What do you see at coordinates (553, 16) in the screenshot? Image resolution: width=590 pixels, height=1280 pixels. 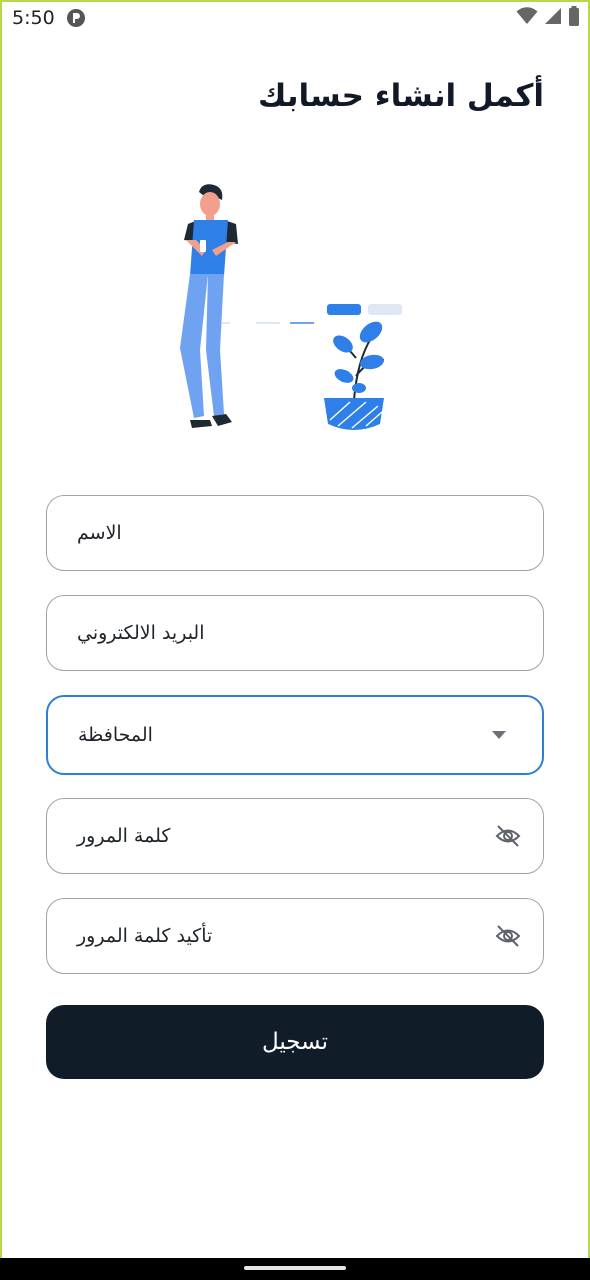 I see `signal-icon` at bounding box center [553, 16].